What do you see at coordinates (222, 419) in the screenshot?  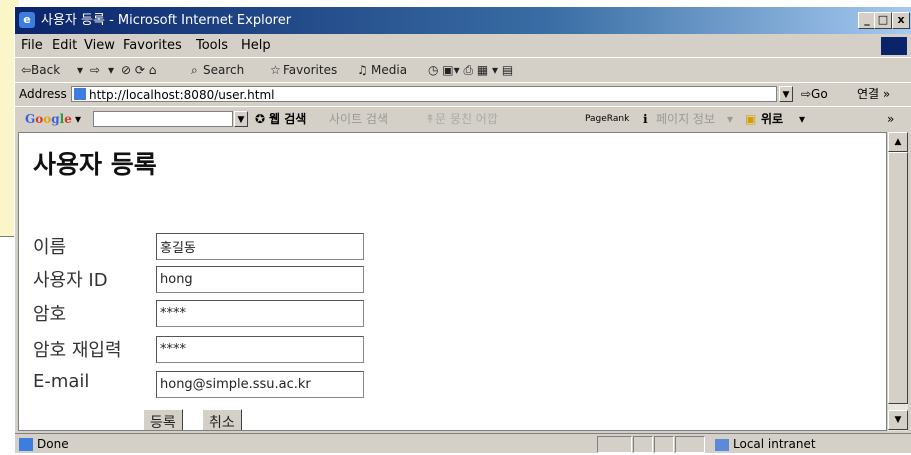 I see `cancel-button: 취소` at bounding box center [222, 419].